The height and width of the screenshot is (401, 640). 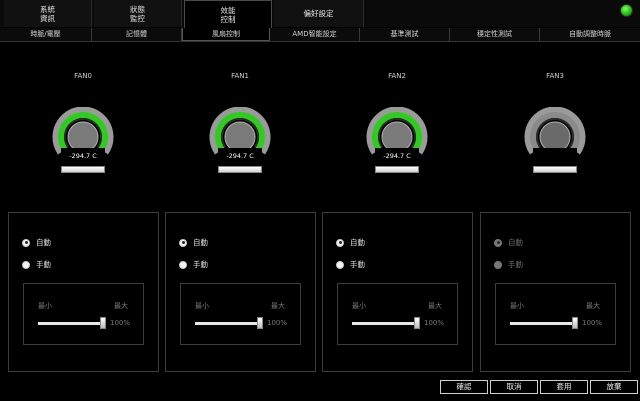 I want to click on fan-control-panel-0: 自動 手動 最小 最大 100%, so click(x=83, y=292).